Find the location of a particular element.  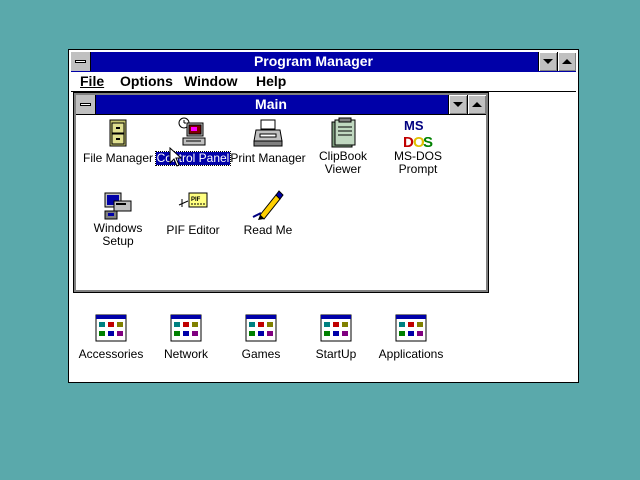

clipbook-viewer-label: ClipBook Viewer is located at coordinates (343, 162).